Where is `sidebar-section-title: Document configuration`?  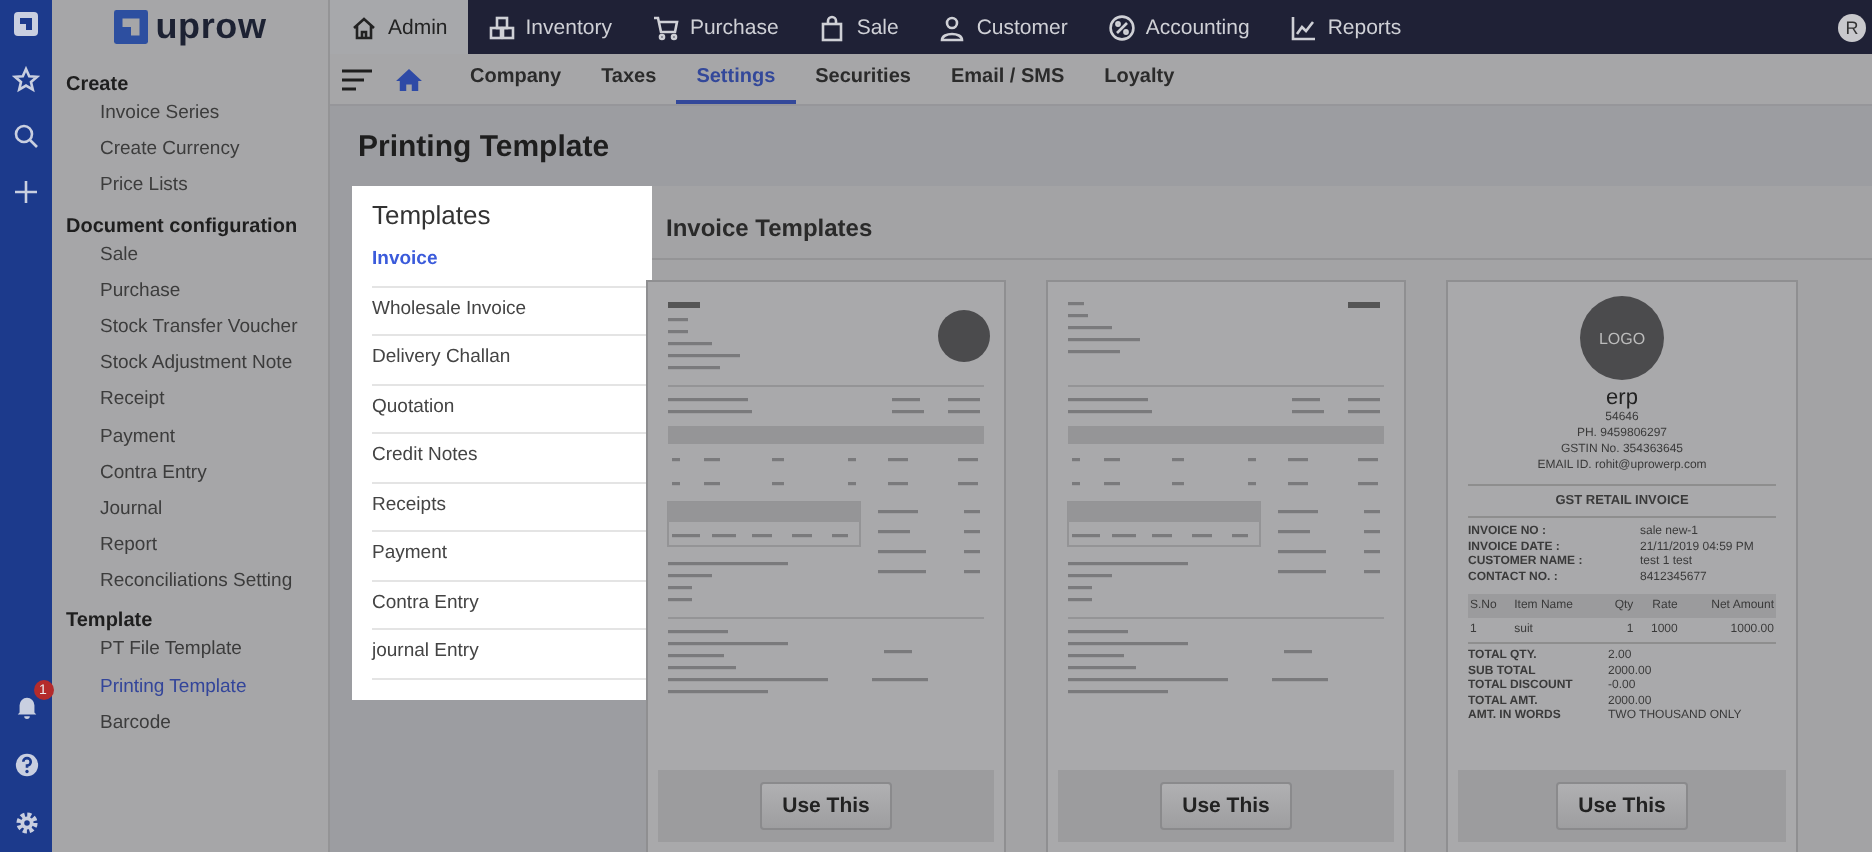
sidebar-section-title: Document configuration is located at coordinates (182, 225).